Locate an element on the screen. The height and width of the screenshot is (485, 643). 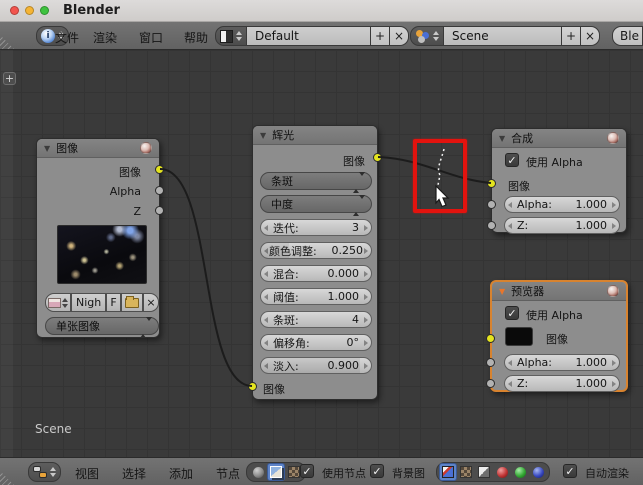
slider-value: 4 is located at coordinates (355, 319).